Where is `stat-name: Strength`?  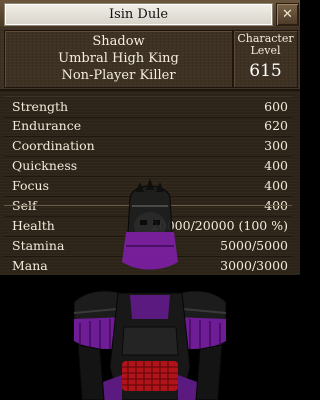 stat-name: Strength is located at coordinates (40, 106).